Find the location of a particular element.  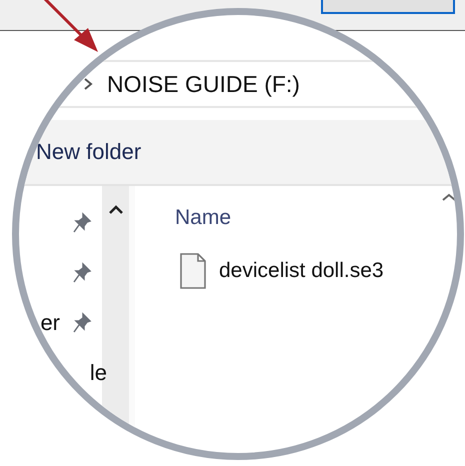

sort-caret-icon is located at coordinates (449, 197).